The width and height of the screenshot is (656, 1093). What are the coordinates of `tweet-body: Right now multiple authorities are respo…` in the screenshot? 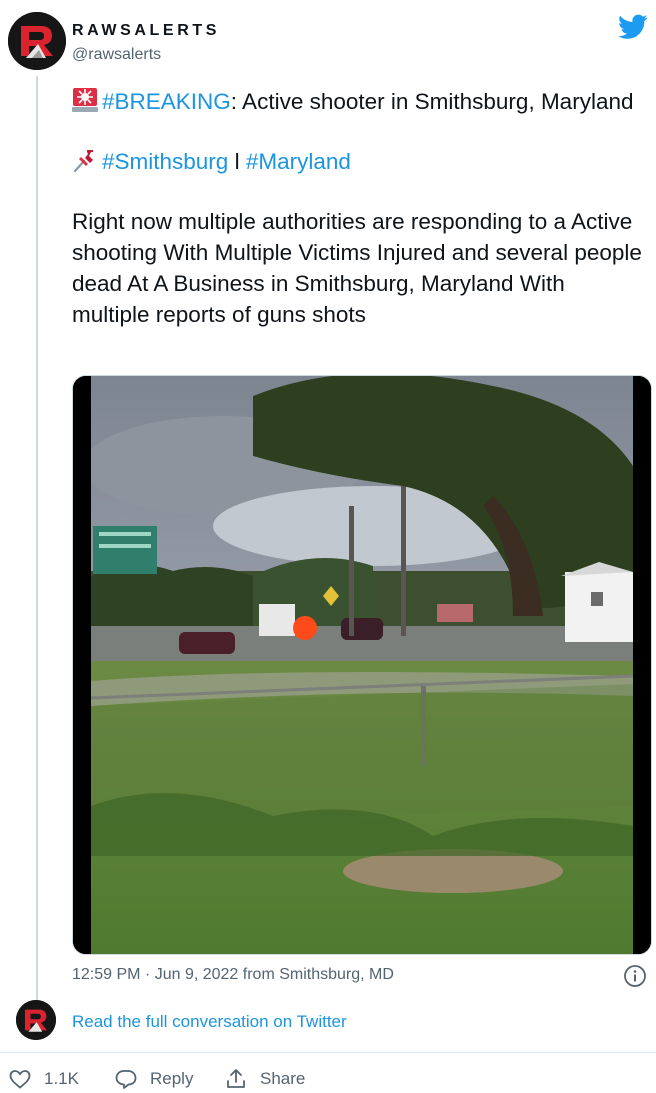 It's located at (357, 268).